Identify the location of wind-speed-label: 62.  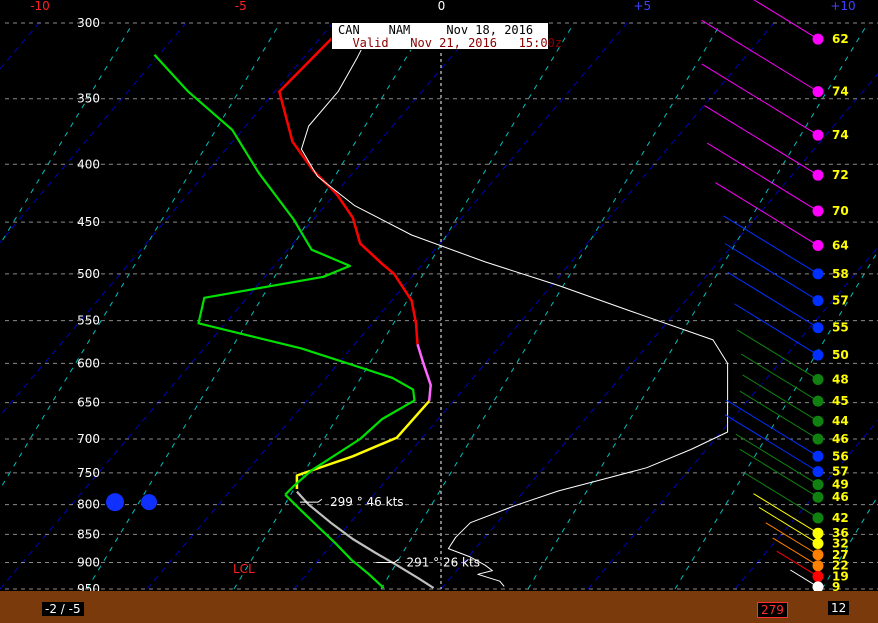
(840, 39).